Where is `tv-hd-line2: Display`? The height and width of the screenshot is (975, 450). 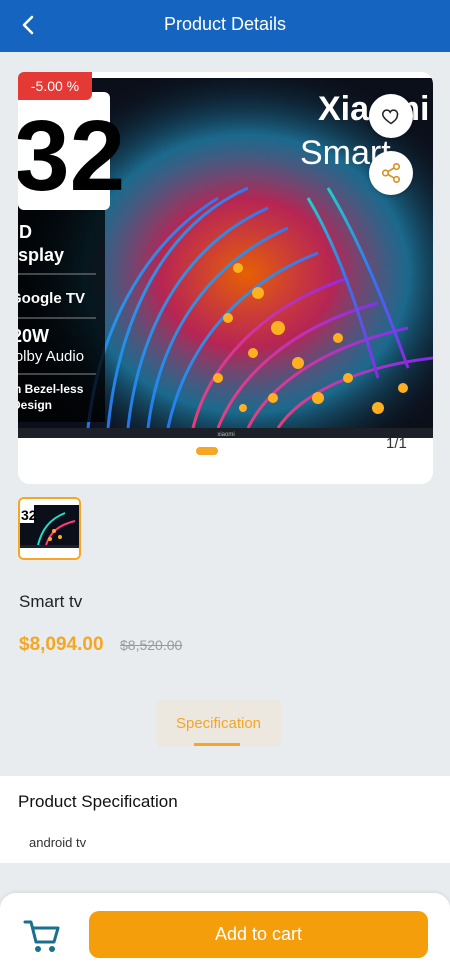
tv-hd-line2: Display is located at coordinates (41, 255).